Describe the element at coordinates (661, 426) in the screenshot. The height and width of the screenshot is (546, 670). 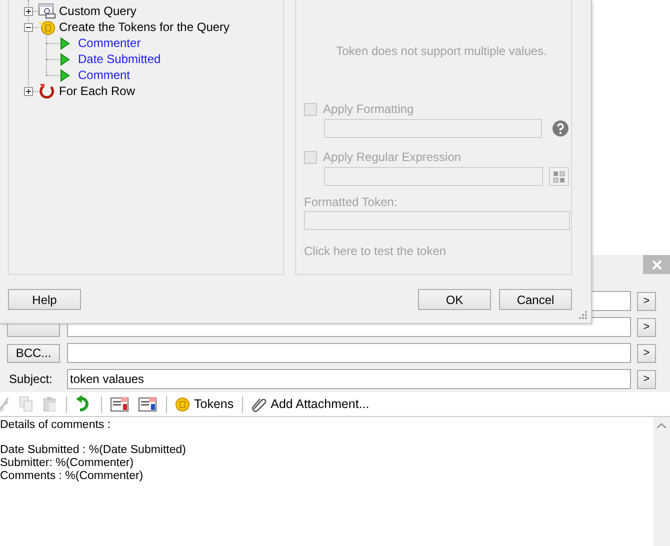
I see `scroll-up-icon` at that location.